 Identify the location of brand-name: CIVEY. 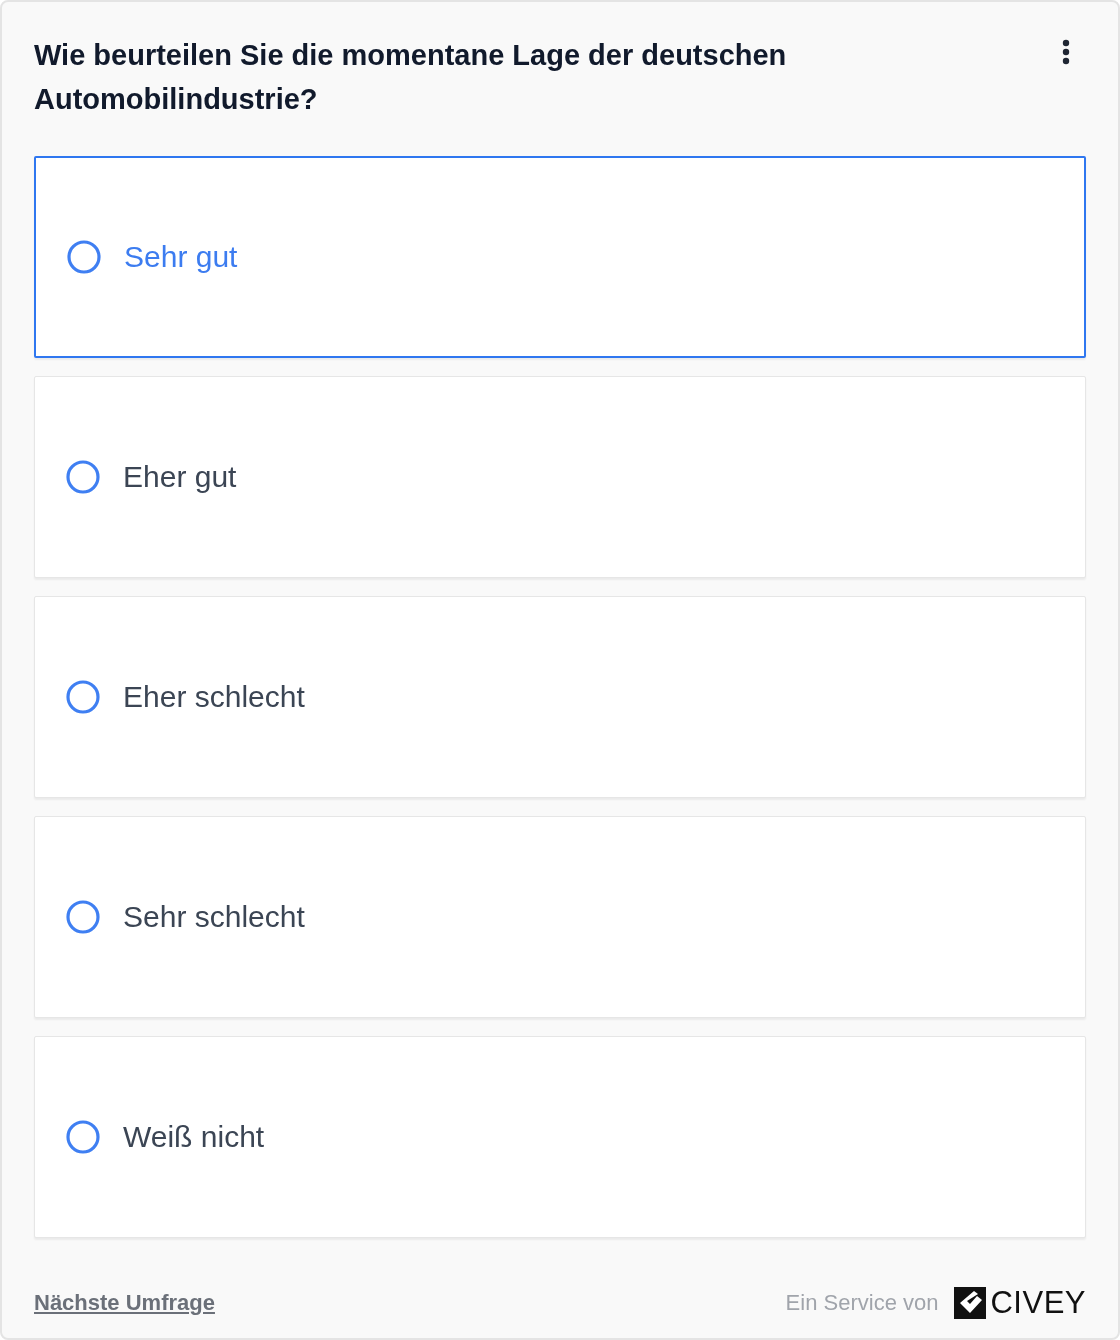
(1038, 1303).